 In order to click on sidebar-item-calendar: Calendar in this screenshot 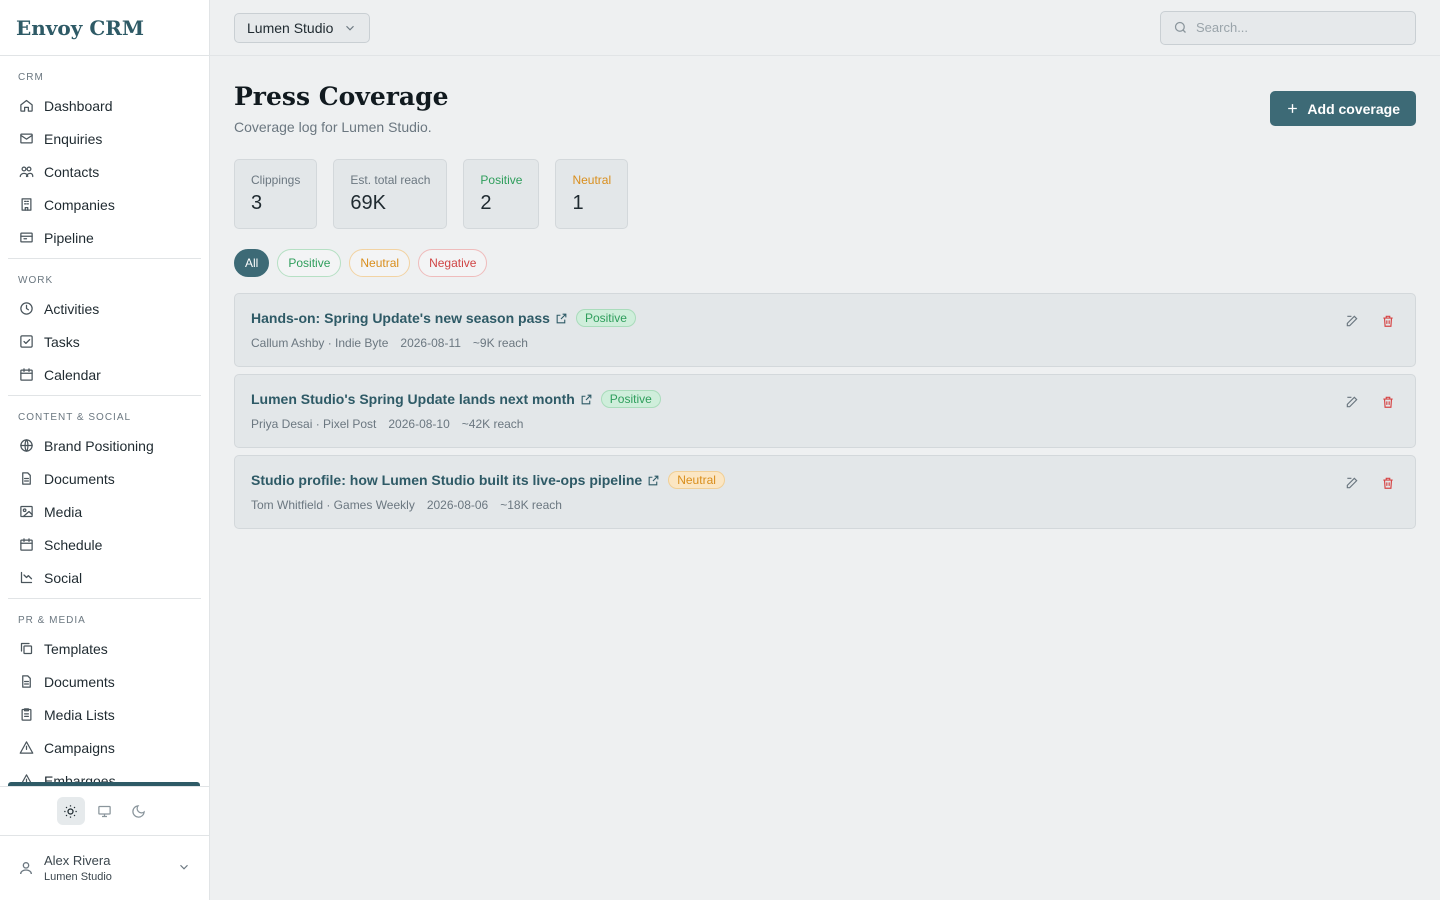, I will do `click(104, 374)`.